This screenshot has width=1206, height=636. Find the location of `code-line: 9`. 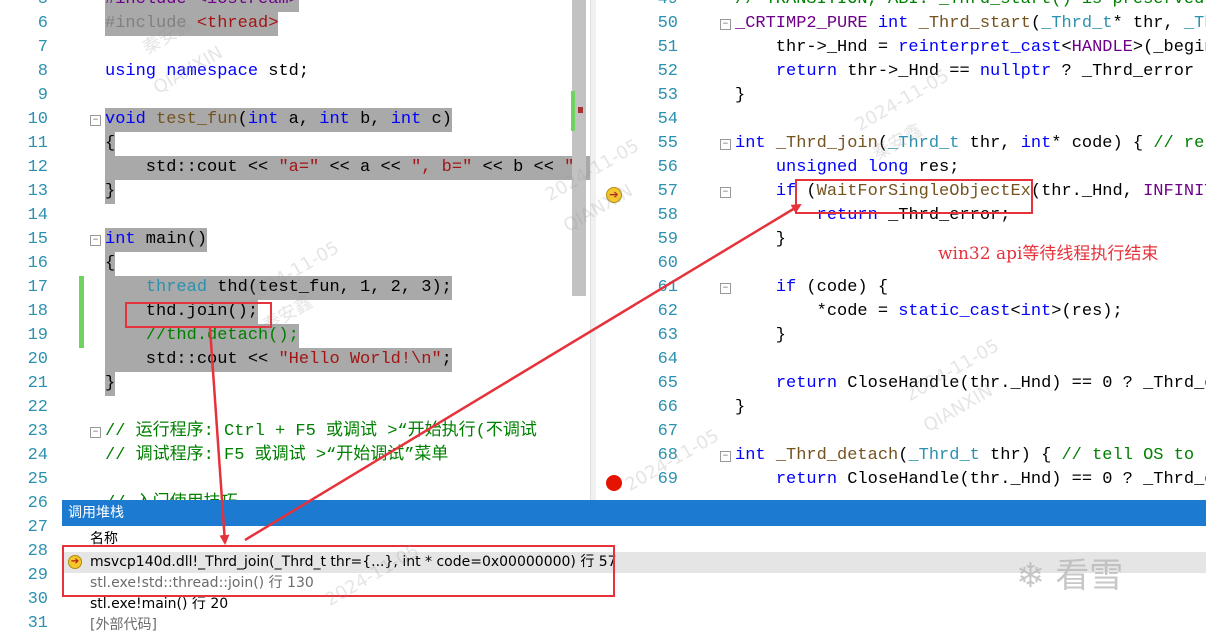

code-line: 9 is located at coordinates (295, 96).